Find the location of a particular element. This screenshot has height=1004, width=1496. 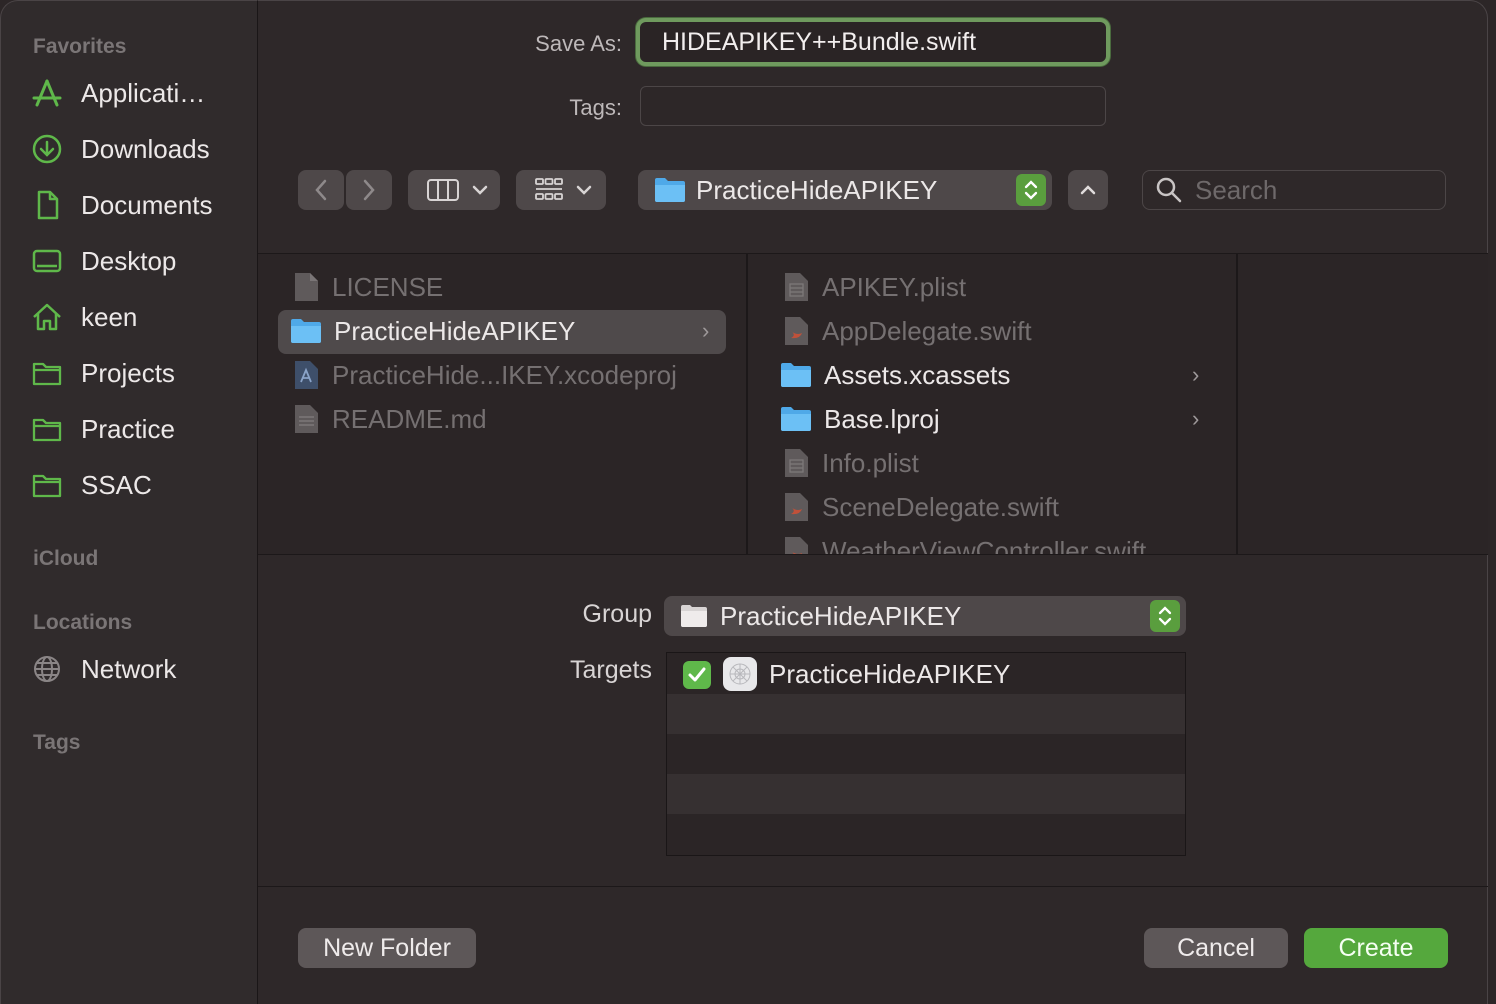

chevron-right-icon is located at coordinates (369, 190).